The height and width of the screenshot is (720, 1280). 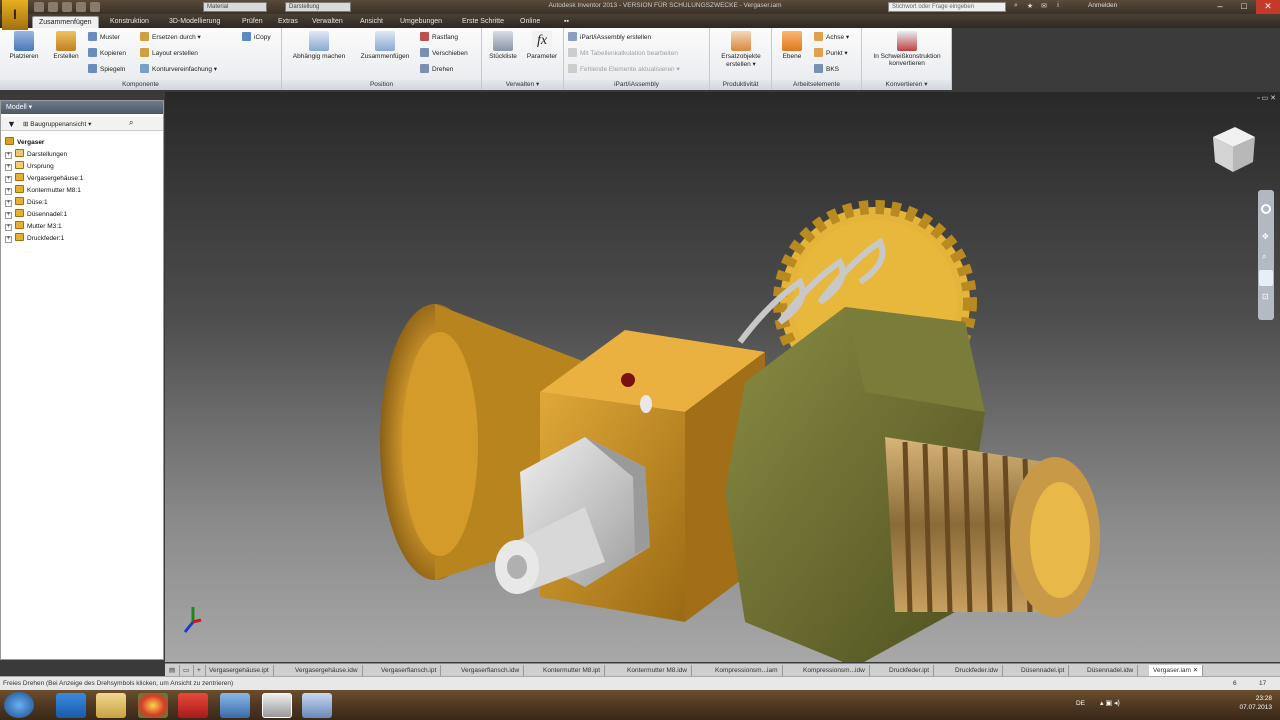 I want to click on binoculars-icon: ⌕, so click(x=1016, y=6).